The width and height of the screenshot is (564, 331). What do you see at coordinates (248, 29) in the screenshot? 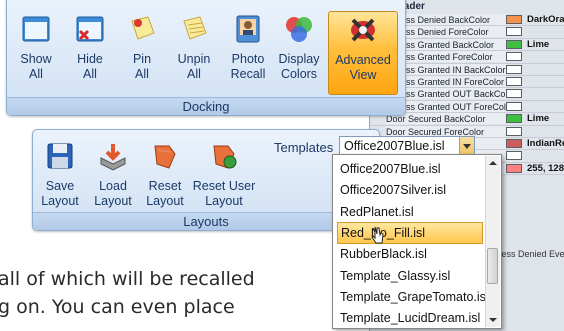
I see `photo-icon` at bounding box center [248, 29].